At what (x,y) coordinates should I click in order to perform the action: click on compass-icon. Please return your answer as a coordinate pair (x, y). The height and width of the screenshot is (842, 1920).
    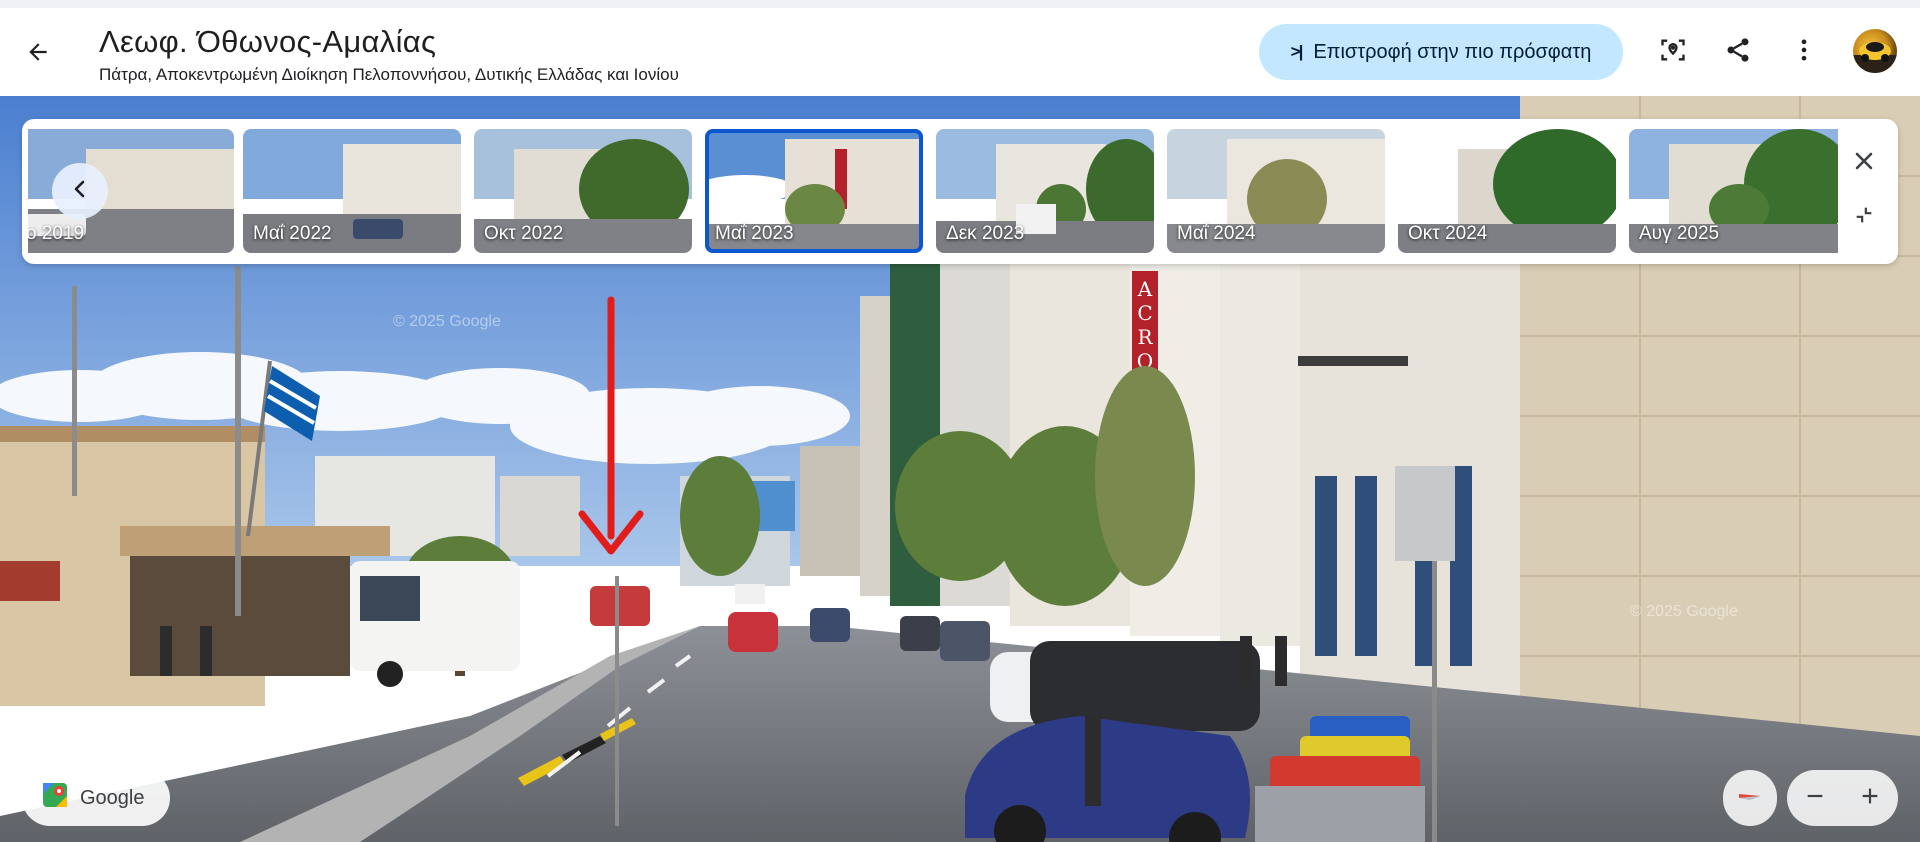
    Looking at the image, I should click on (1750, 798).